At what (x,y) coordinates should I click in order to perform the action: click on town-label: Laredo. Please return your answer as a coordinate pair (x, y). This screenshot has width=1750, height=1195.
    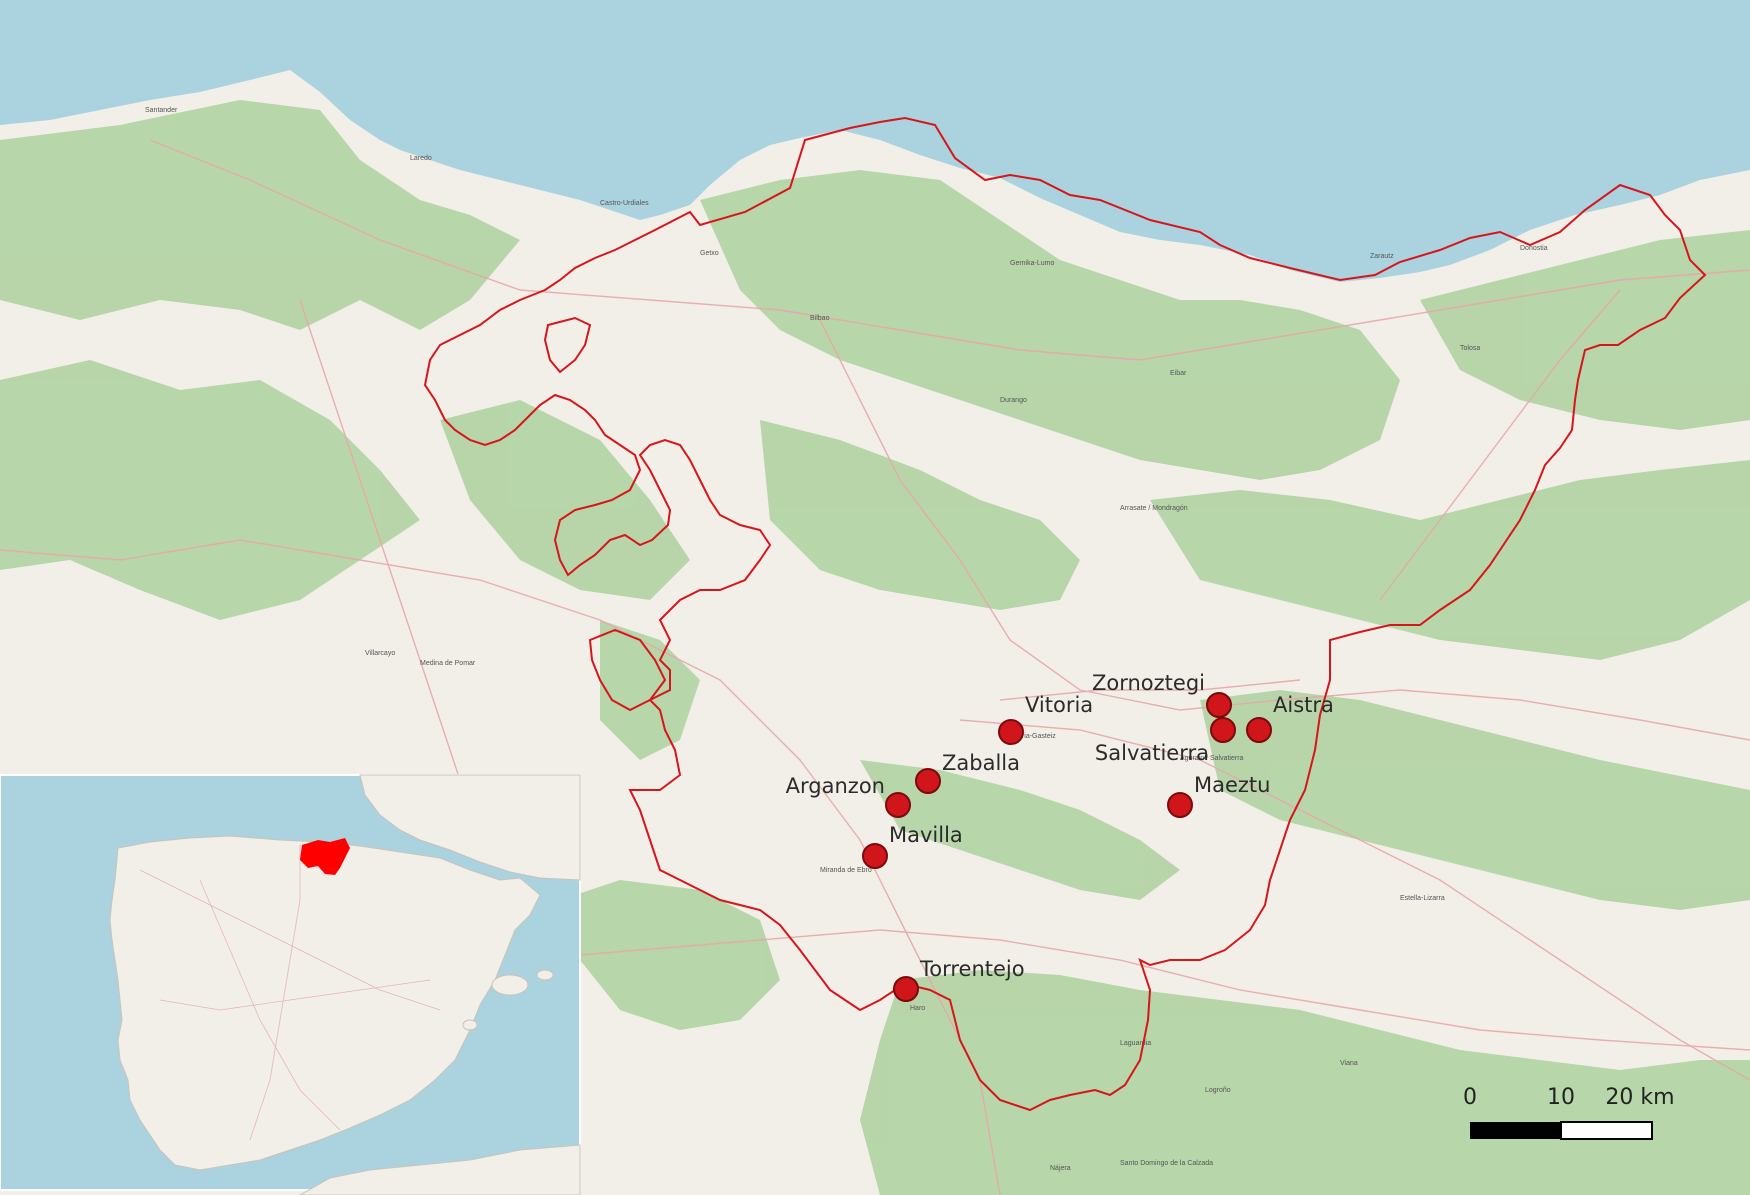
    Looking at the image, I should click on (421, 158).